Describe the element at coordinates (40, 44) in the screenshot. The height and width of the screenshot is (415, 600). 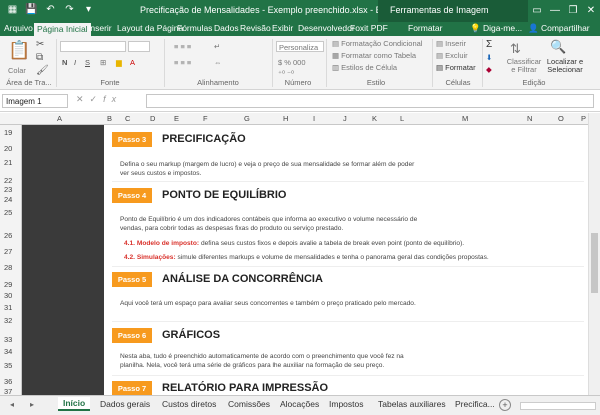
I see `cut-icon: ✂` at that location.